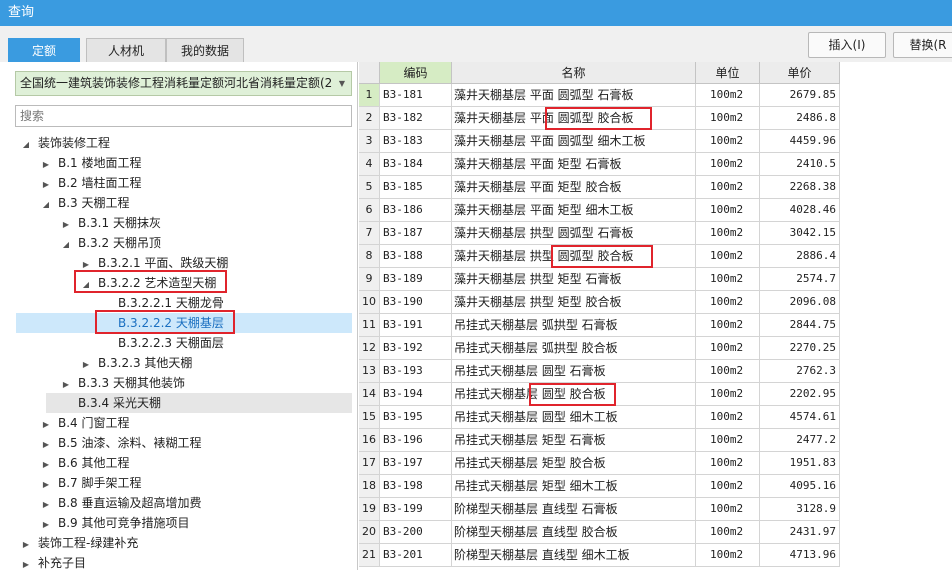 The image size is (952, 575). I want to click on tree-node: ▶ B.8 垂直运输及超高增加费, so click(121, 503).